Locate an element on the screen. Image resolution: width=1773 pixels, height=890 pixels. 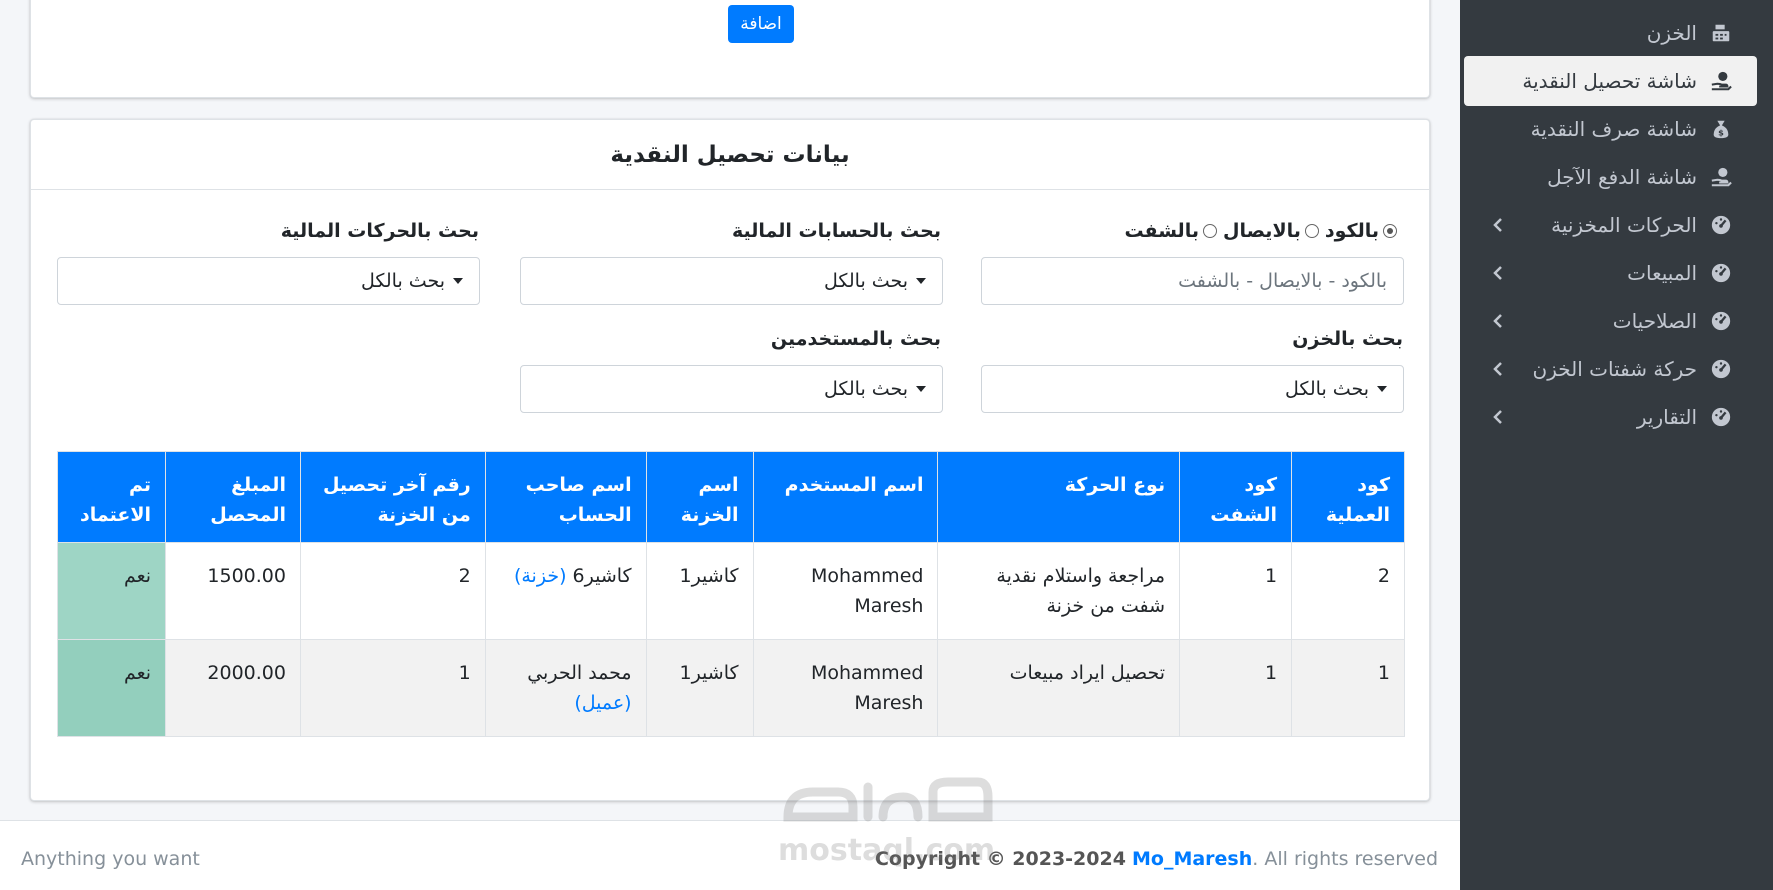
sidebar-item-label: شاشة تحصيل النقدية is located at coordinates (1609, 81).